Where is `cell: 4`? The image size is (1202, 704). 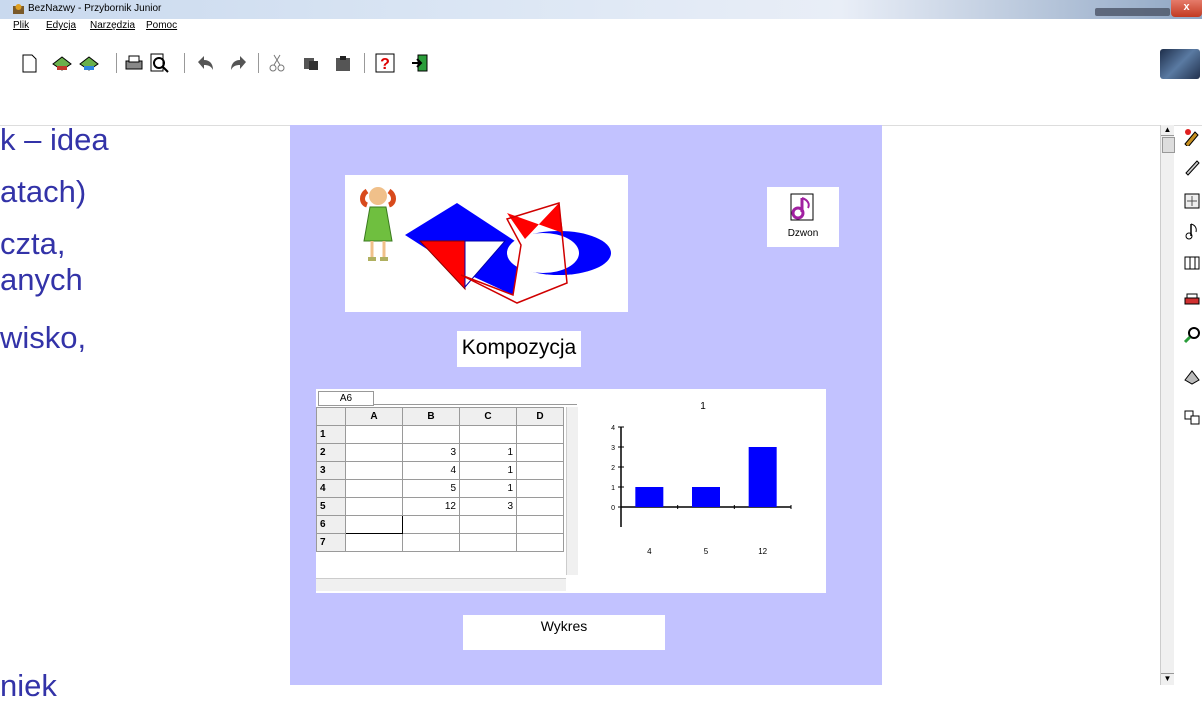
cell: 4 is located at coordinates (431, 470).